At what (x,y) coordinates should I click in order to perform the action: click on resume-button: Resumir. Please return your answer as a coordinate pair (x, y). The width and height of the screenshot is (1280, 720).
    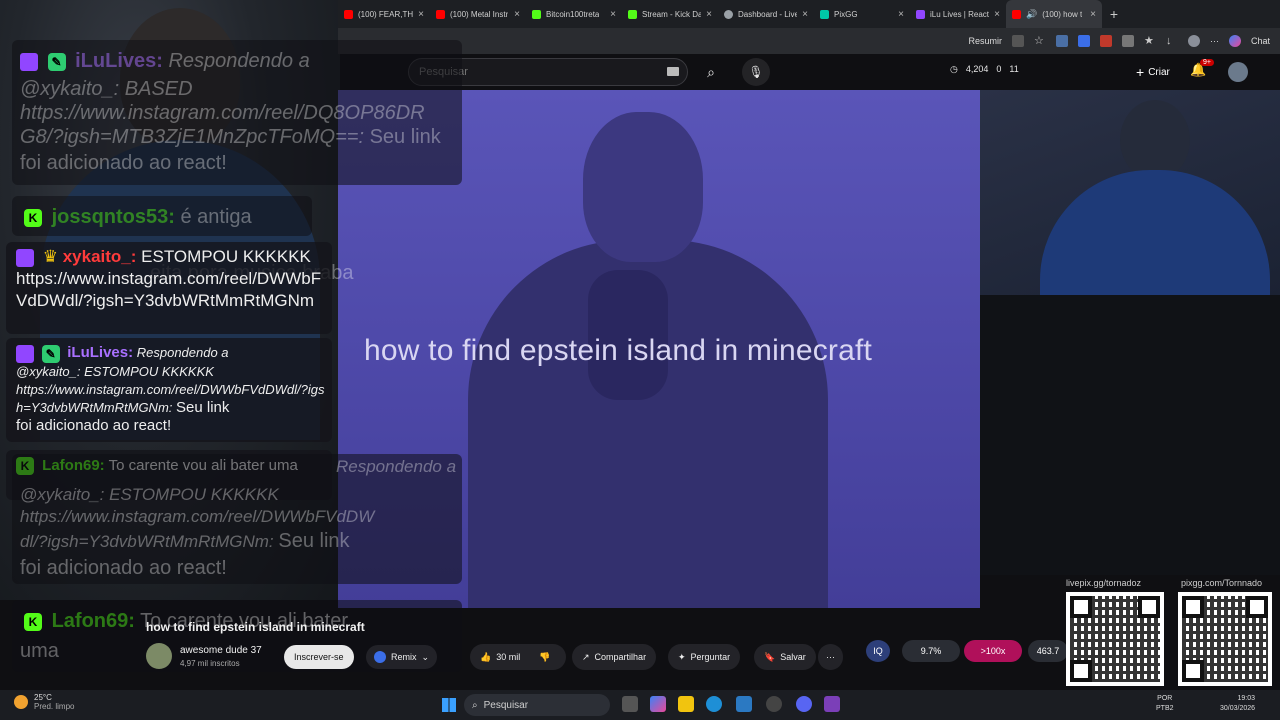
    Looking at the image, I should click on (985, 41).